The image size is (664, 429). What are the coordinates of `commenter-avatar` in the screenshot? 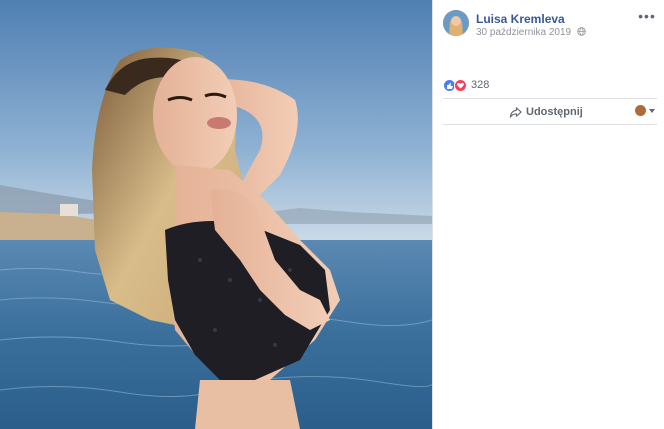 It's located at (640, 110).